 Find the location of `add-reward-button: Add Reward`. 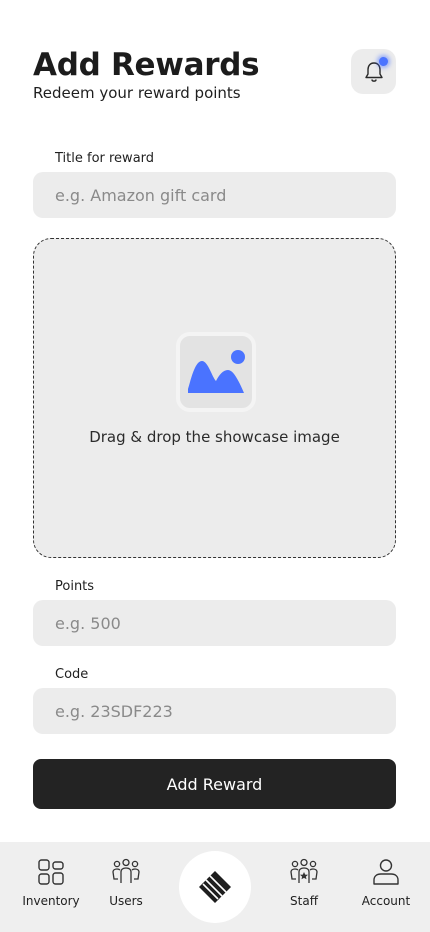

add-reward-button: Add Reward is located at coordinates (214, 784).